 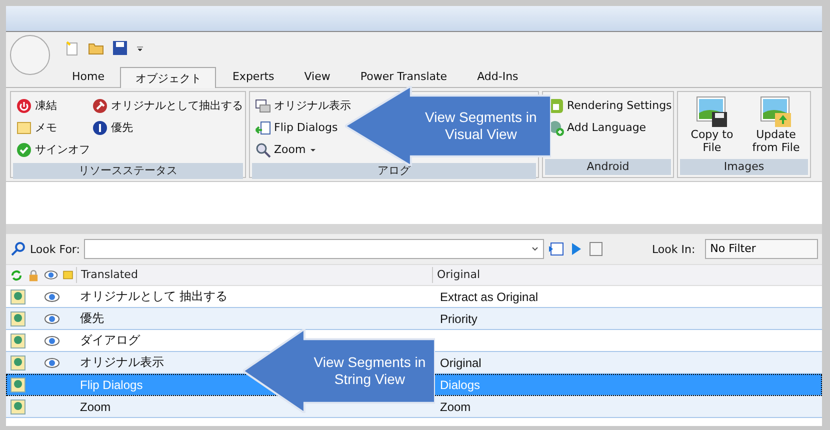 What do you see at coordinates (744, 167) in the screenshot?
I see `group-label: Images` at bounding box center [744, 167].